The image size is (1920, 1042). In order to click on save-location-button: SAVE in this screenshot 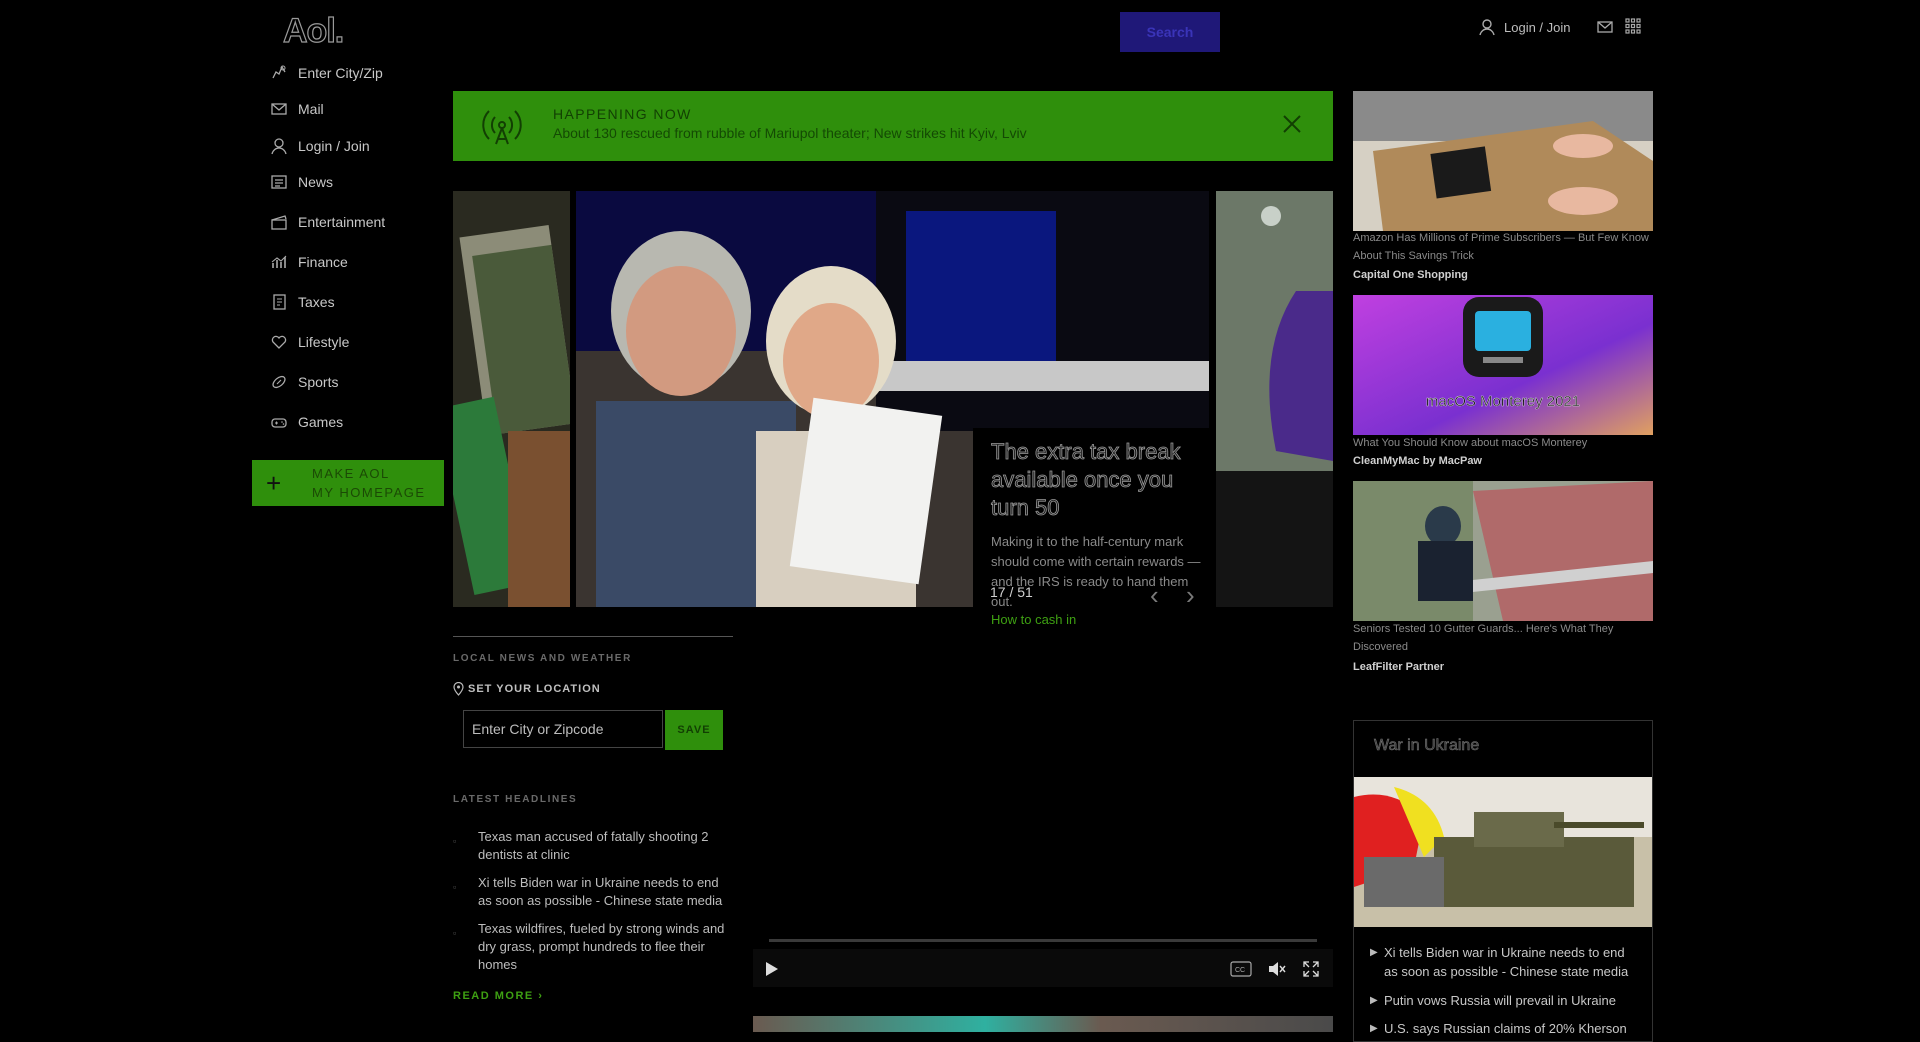, I will do `click(694, 730)`.